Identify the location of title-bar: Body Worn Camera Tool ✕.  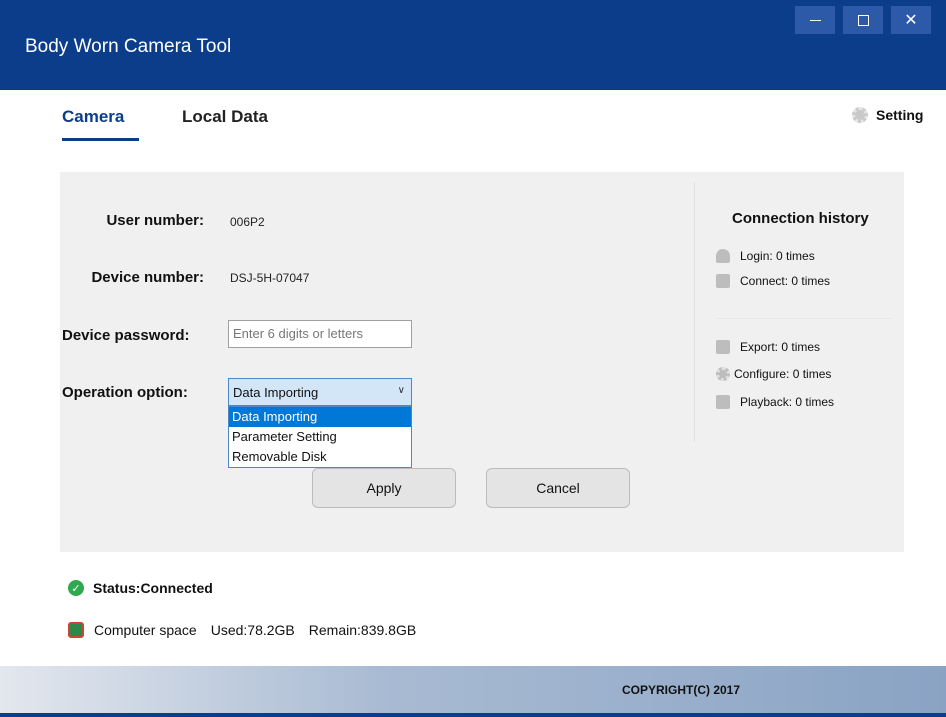
(473, 45).